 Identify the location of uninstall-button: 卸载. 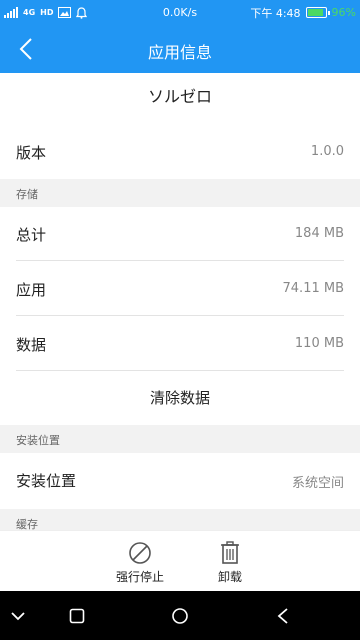
(230, 562).